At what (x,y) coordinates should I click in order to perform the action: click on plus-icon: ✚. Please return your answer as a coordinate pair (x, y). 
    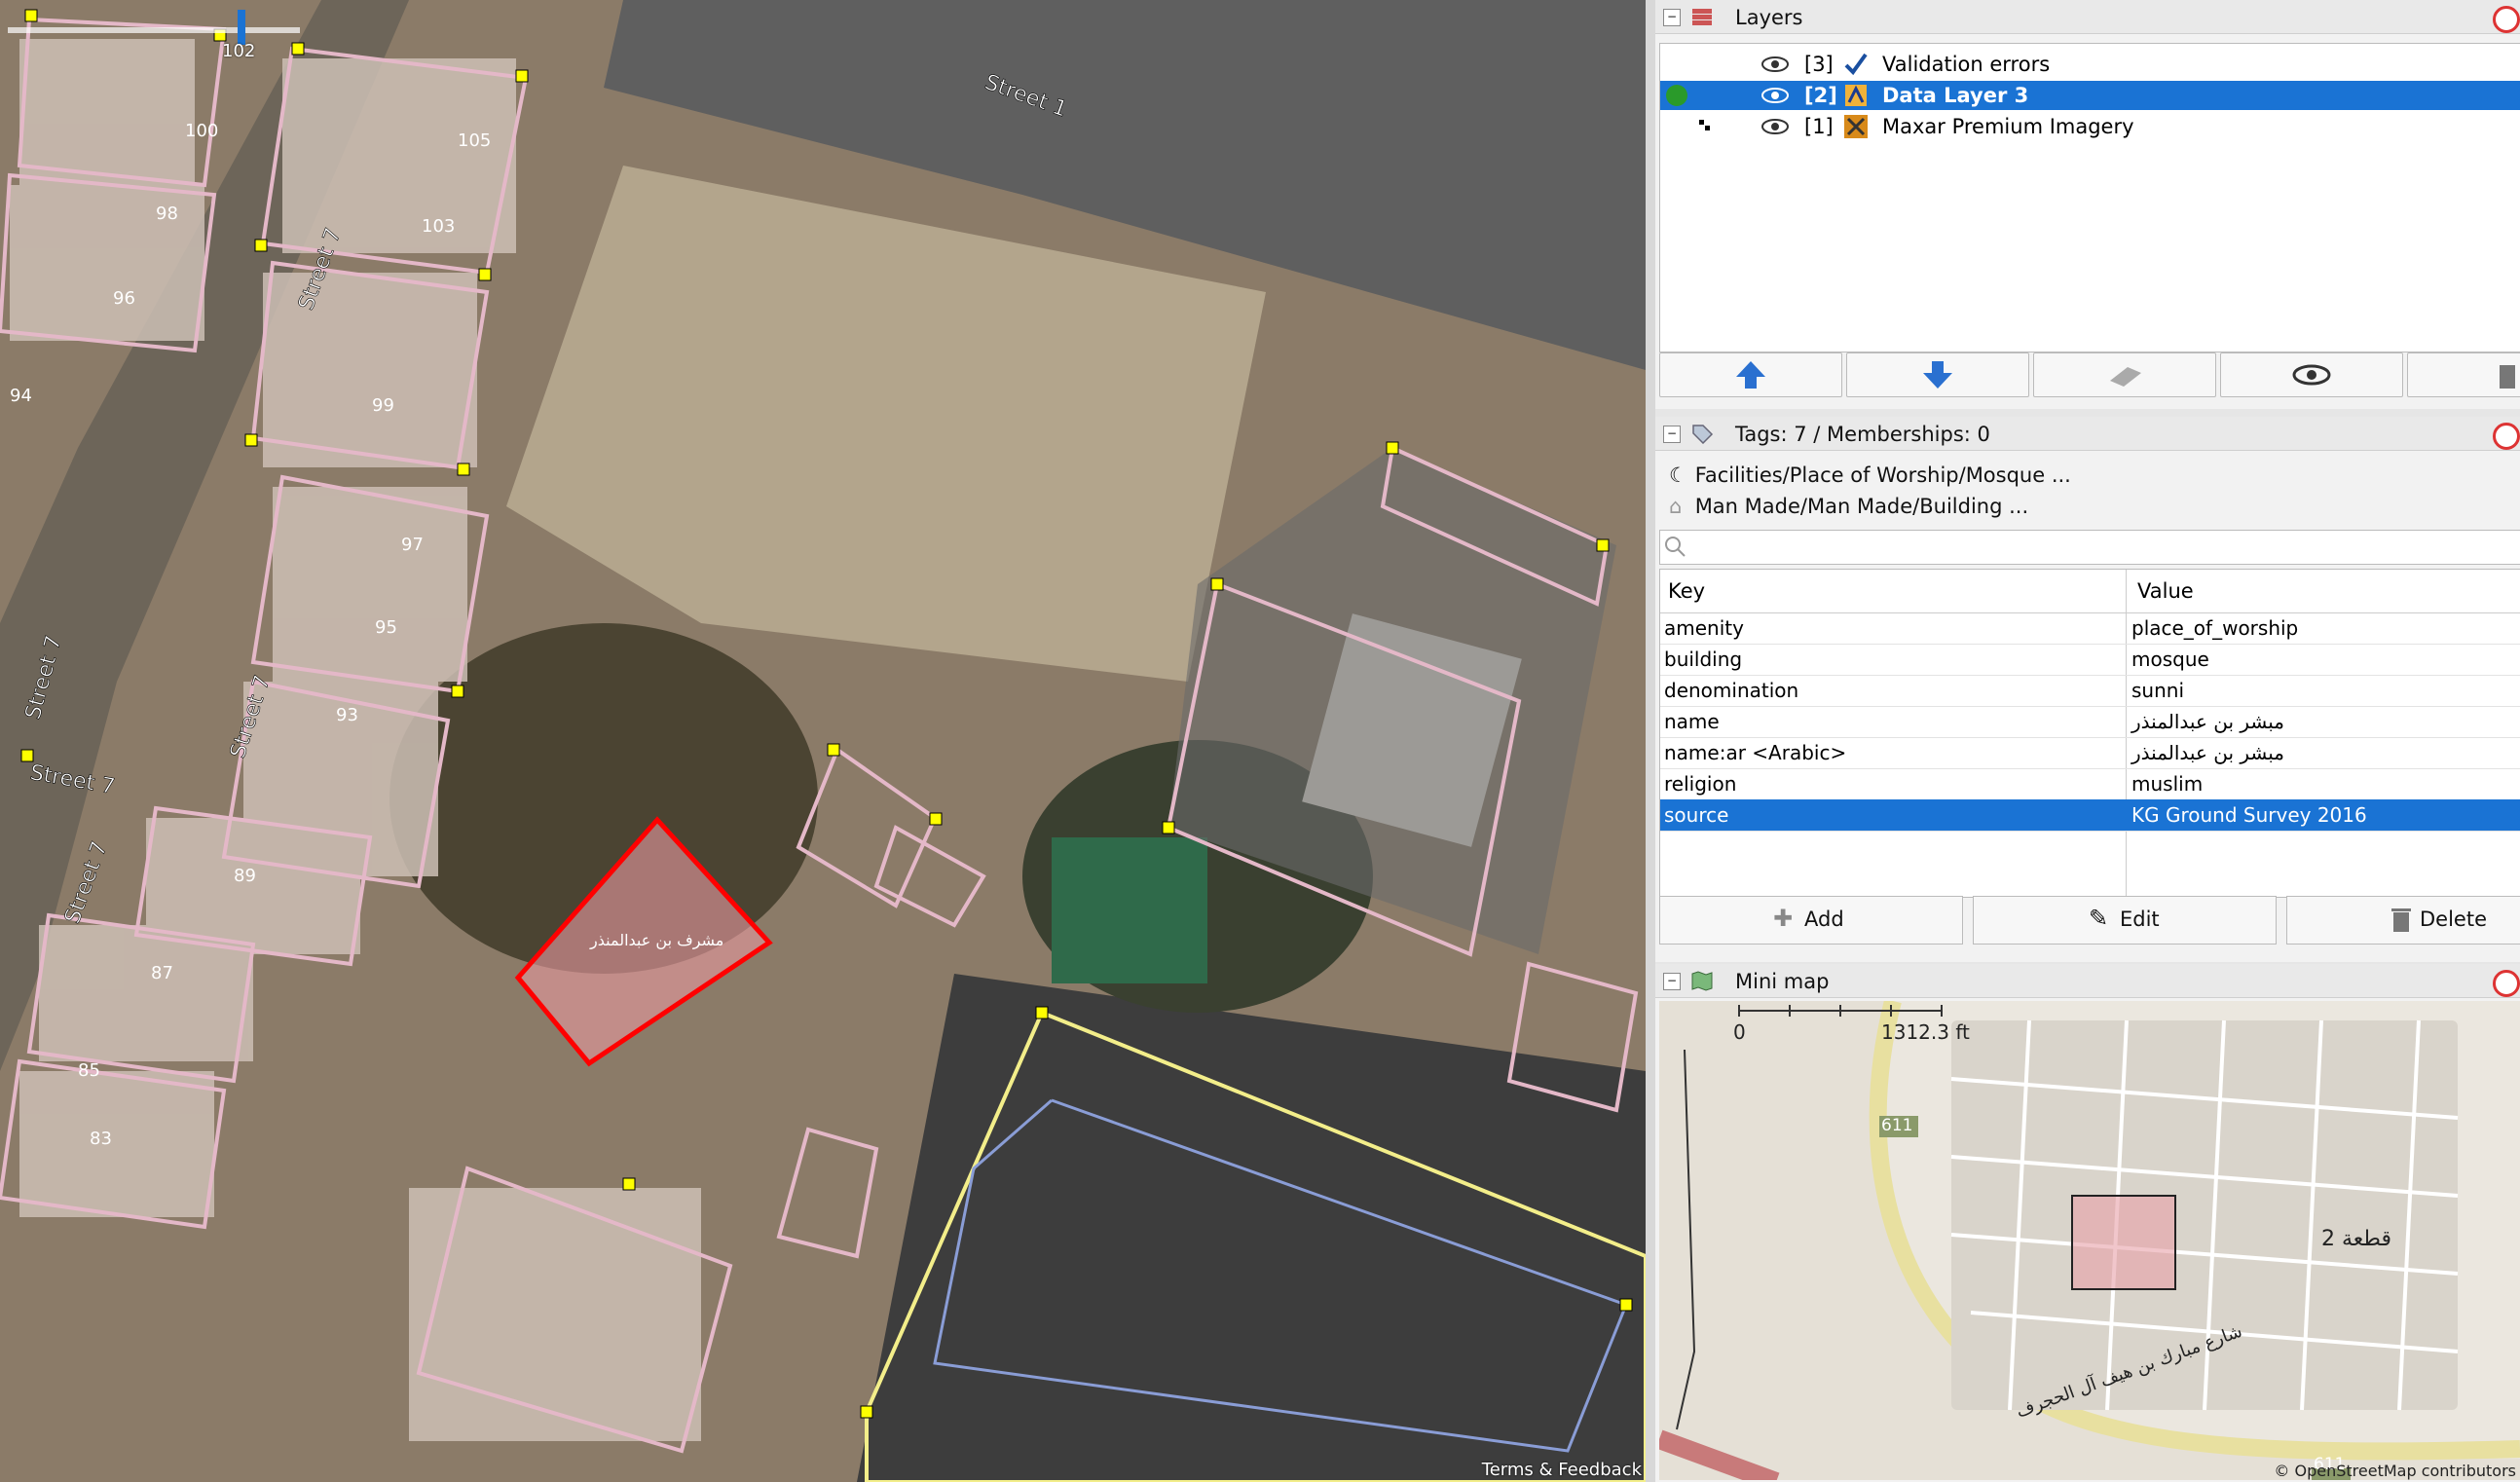
    Looking at the image, I should click on (1783, 918).